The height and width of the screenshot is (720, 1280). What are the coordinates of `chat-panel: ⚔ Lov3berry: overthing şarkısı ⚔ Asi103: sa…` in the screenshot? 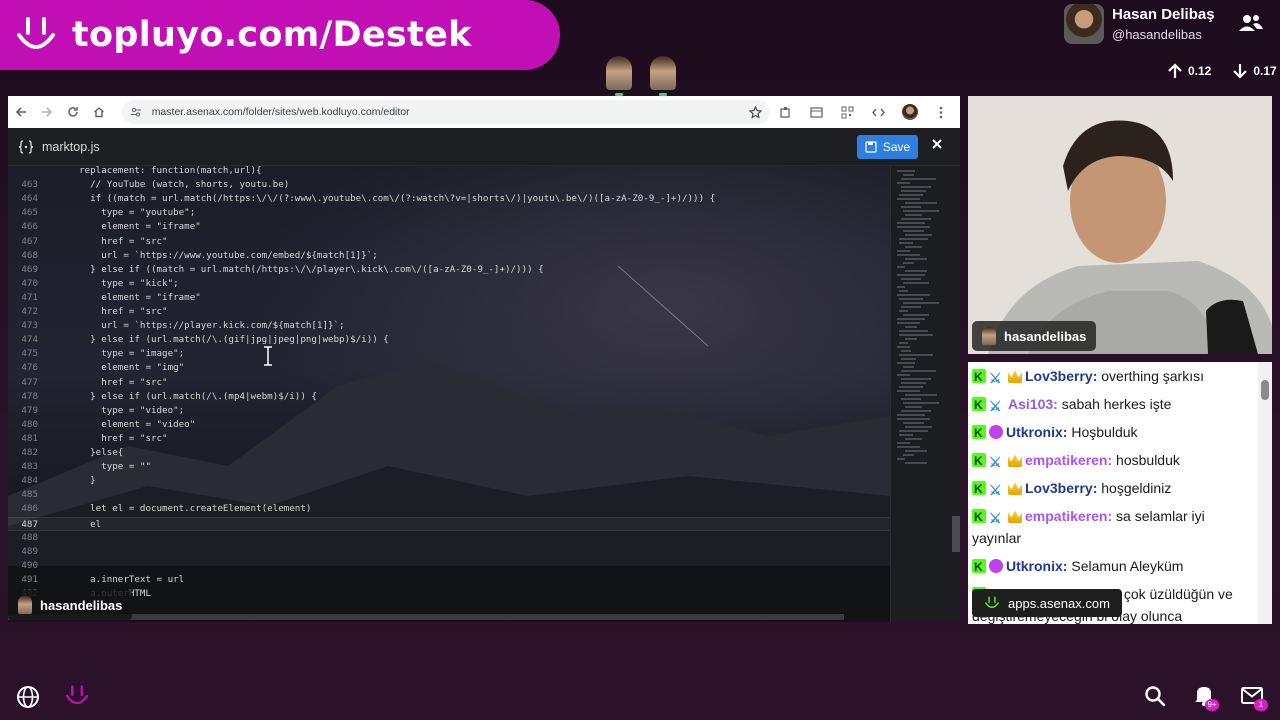 It's located at (1120, 493).